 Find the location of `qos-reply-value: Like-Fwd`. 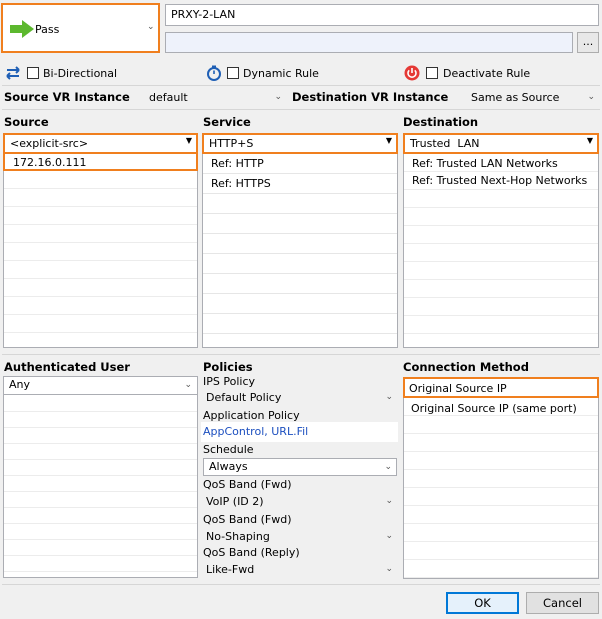

qos-reply-value: Like-Fwd is located at coordinates (230, 569).